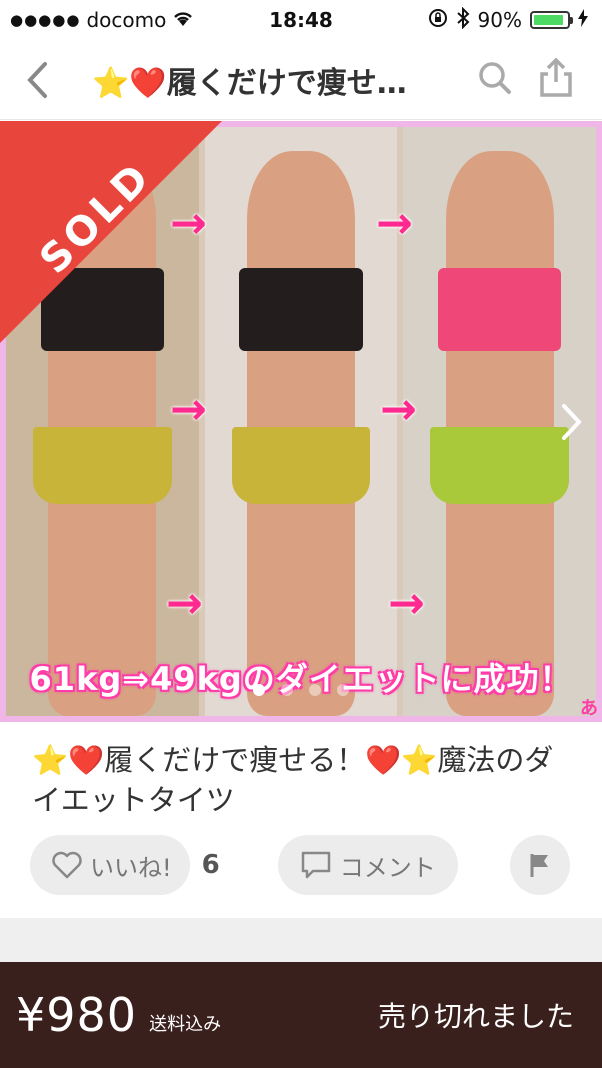 Image resolution: width=602 pixels, height=1068 pixels. I want to click on back-button, so click(37, 80).